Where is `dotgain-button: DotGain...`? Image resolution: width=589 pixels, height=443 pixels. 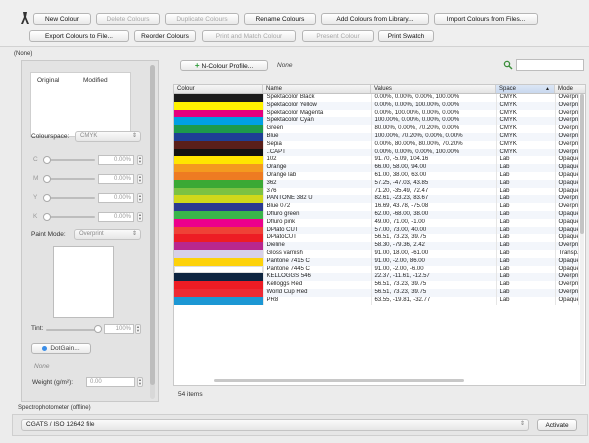
dotgain-button: DotGain... is located at coordinates (61, 348).